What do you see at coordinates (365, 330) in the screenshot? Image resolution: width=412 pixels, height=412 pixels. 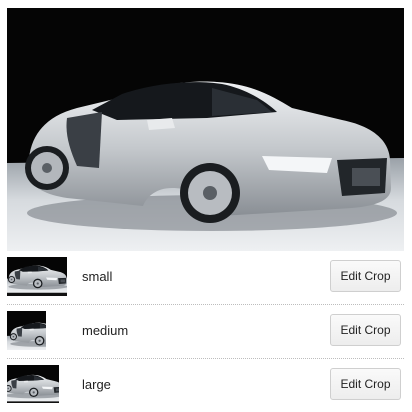 I see `edit-crop-button-medium: Edit Crop` at bounding box center [365, 330].